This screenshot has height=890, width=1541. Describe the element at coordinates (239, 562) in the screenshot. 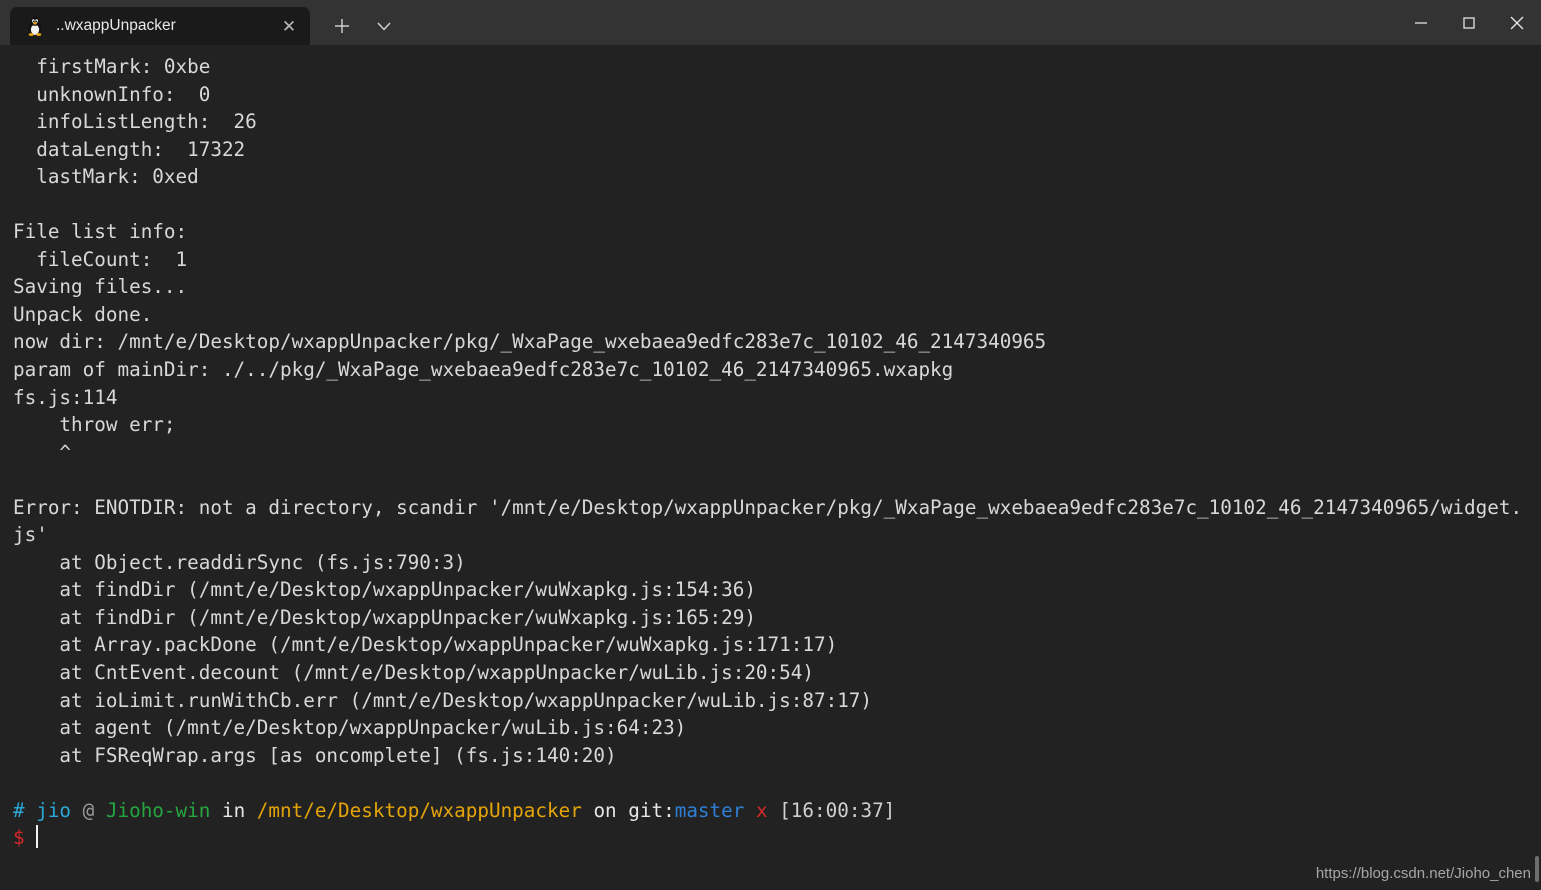

I see `terminal-line: at Object.readdirSync (fs.js:790:3)` at that location.